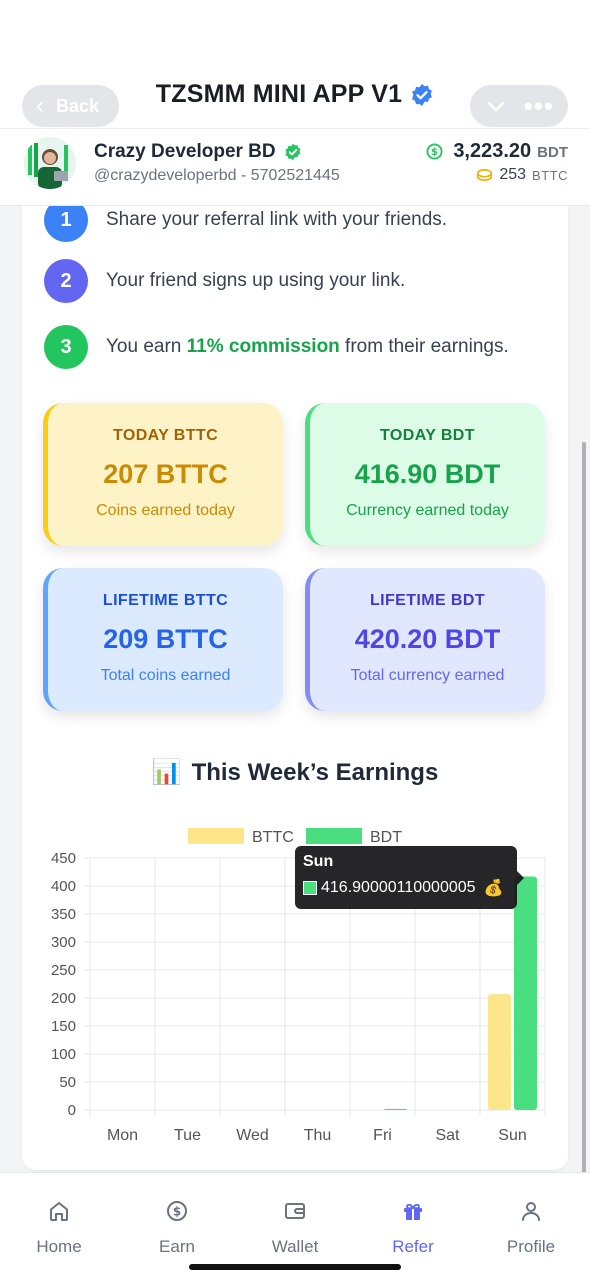 Image resolution: width=590 pixels, height=1280 pixels. I want to click on y-tick-label: 0, so click(72, 1110).